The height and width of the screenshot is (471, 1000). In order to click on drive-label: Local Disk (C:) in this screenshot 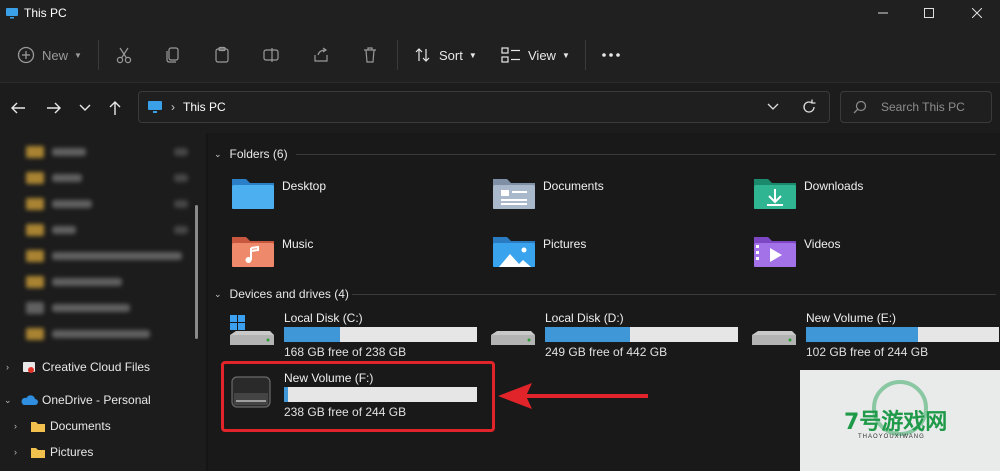, I will do `click(323, 318)`.